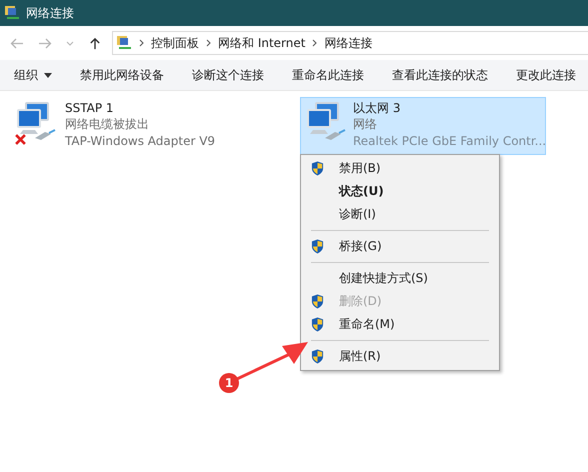 The height and width of the screenshot is (472, 588). What do you see at coordinates (545, 75) in the screenshot?
I see `toolbar-button: 更改此连接` at bounding box center [545, 75].